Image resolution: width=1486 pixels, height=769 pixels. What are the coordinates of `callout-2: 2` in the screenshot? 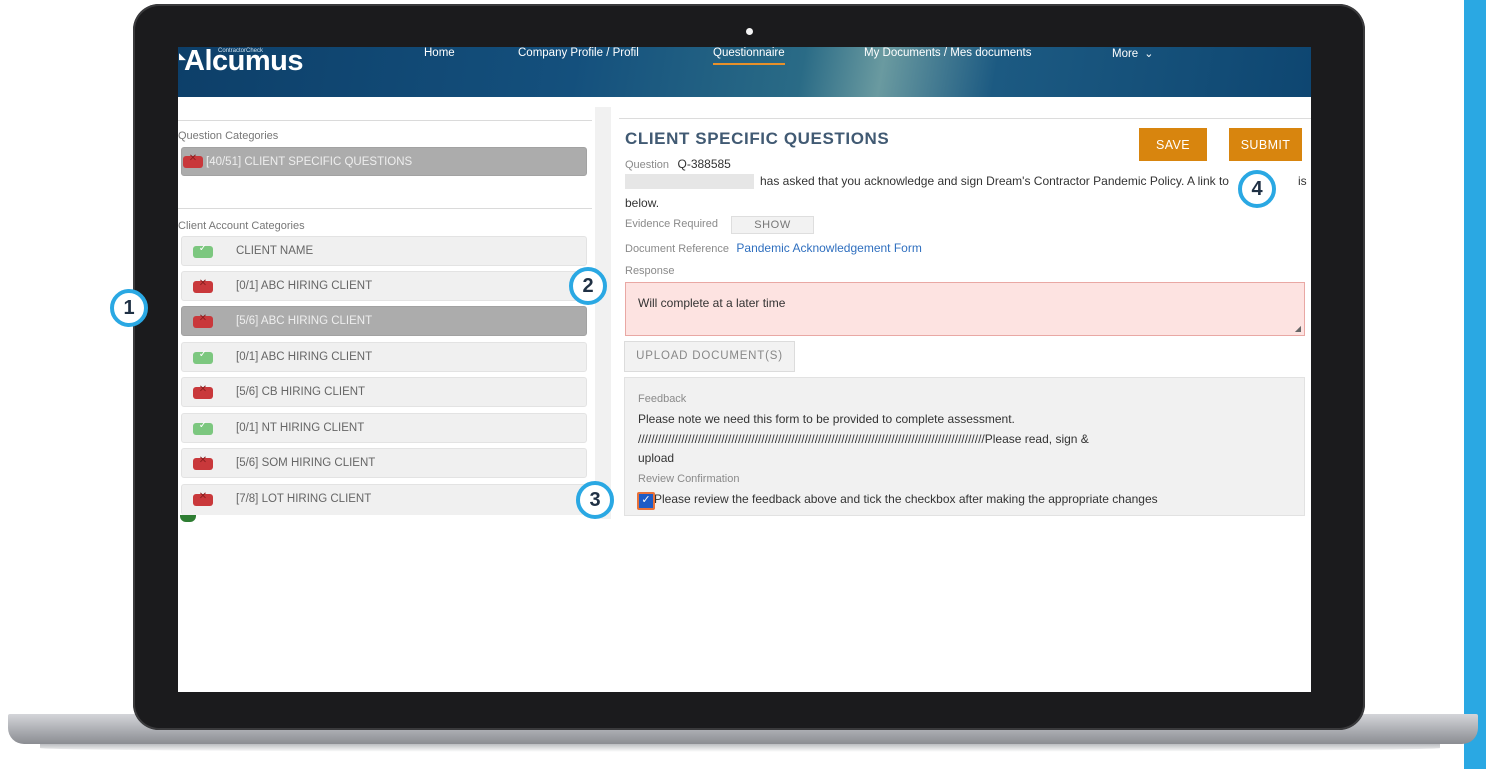 It's located at (588, 286).